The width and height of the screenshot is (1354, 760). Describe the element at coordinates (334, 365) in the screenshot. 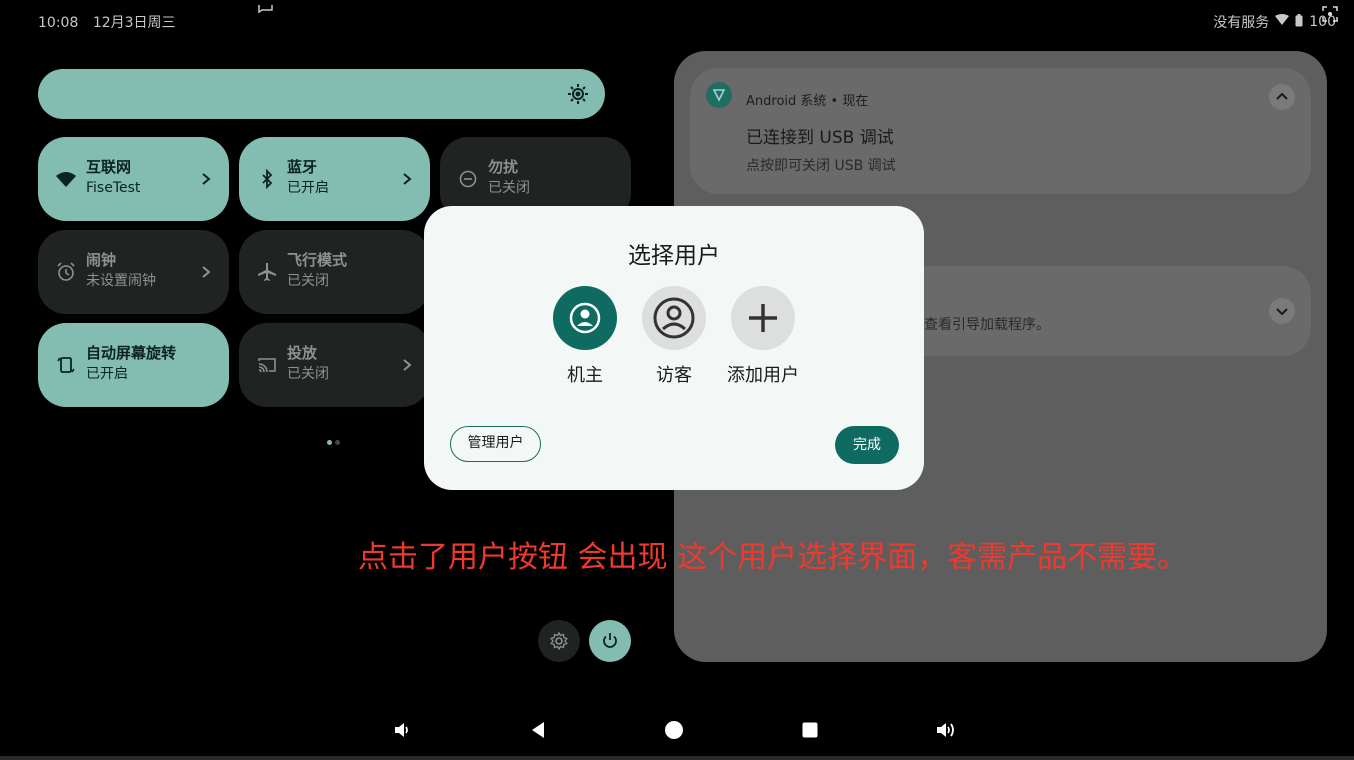

I see `tile-cast: 投放 已关闭` at that location.